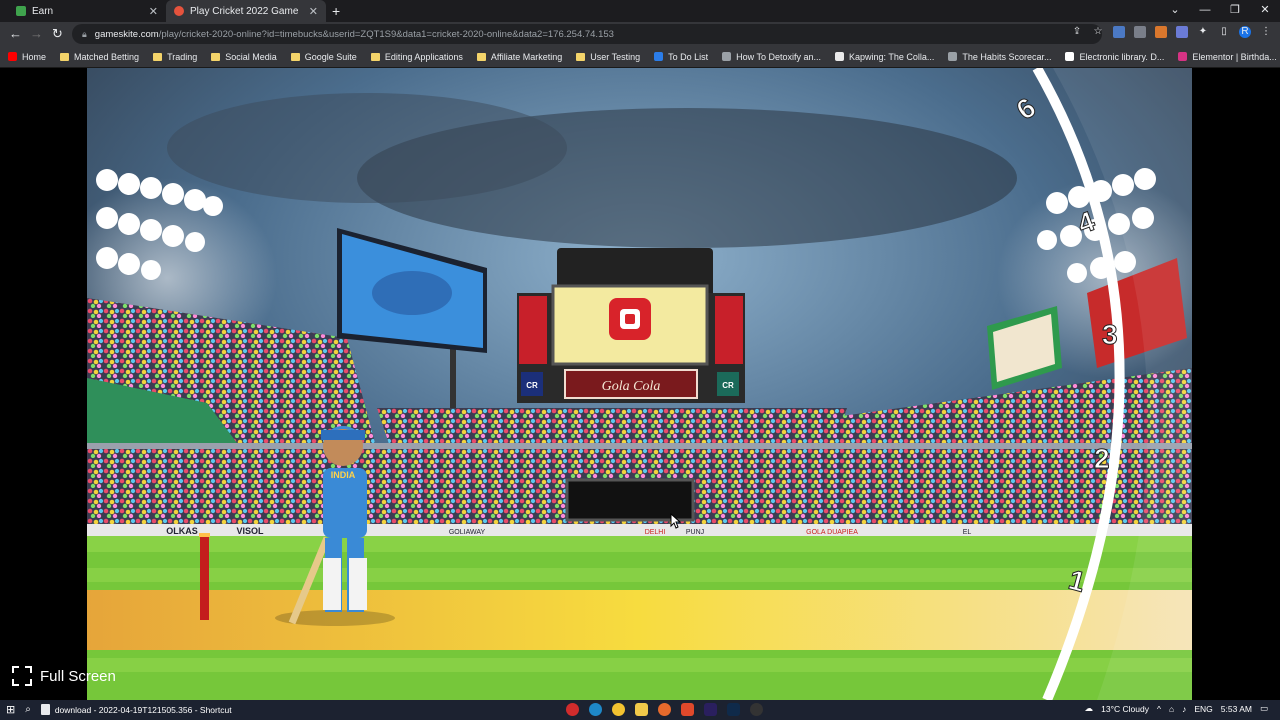  I want to click on firefox-icon, so click(664, 709).